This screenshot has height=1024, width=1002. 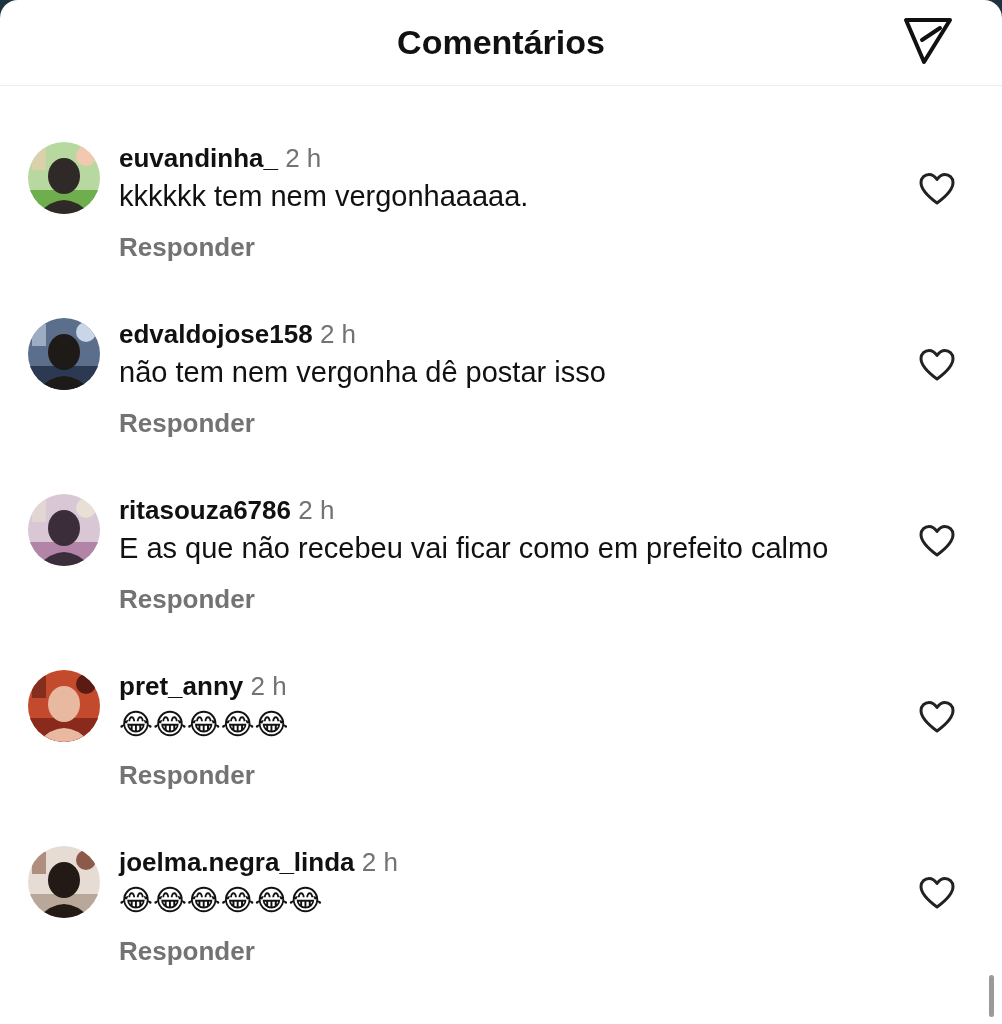 I want to click on username: pret_anny, so click(x=181, y=686).